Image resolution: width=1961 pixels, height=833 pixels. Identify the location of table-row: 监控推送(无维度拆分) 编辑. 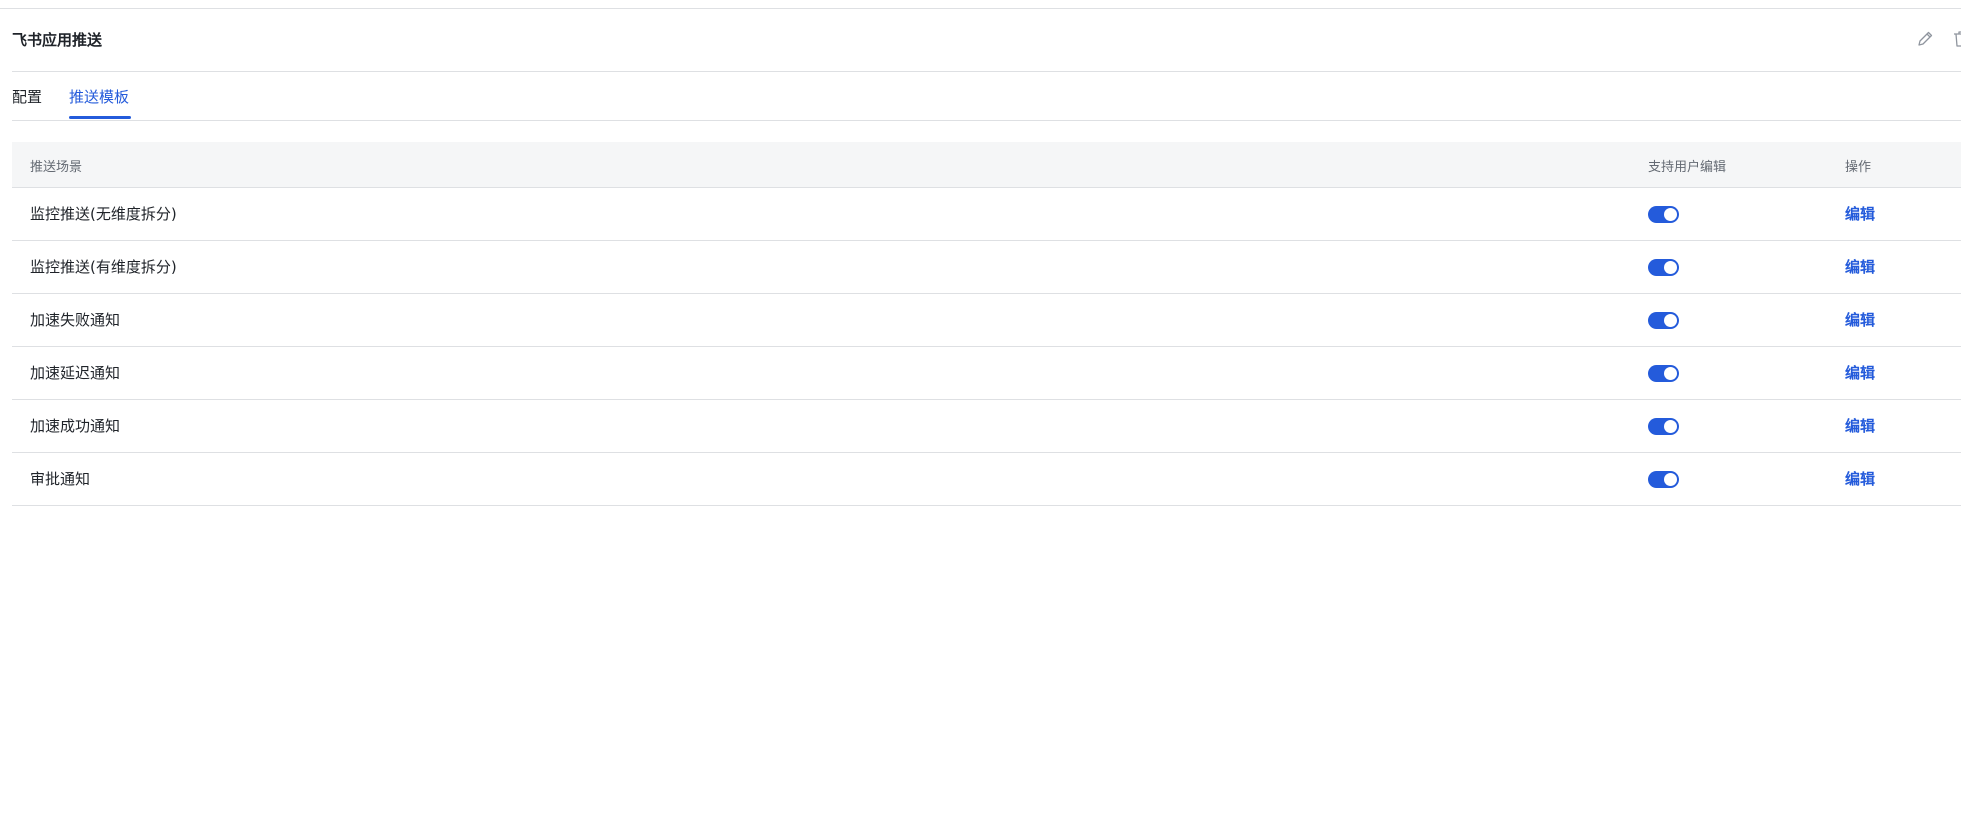
(986, 214).